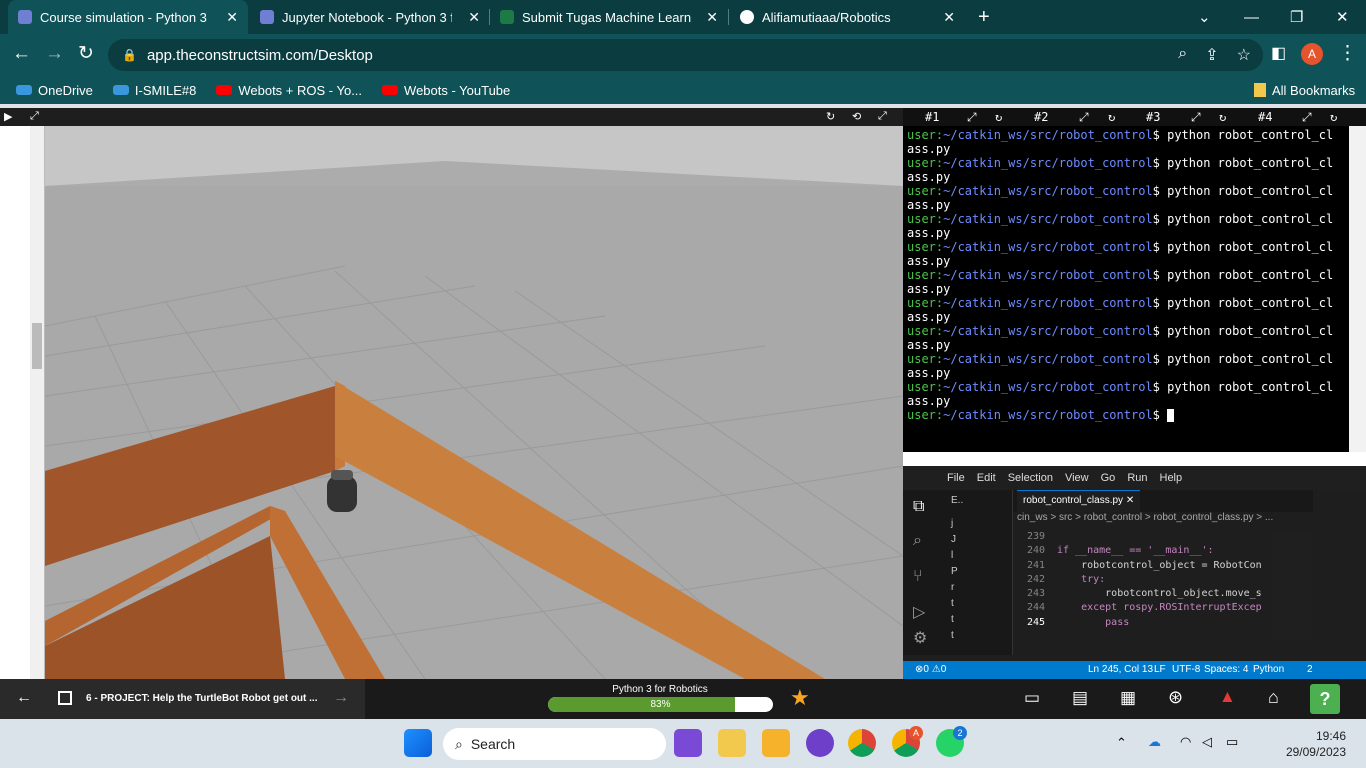  Describe the element at coordinates (1227, 697) in the screenshot. I see `warning-icon: ▲` at that location.